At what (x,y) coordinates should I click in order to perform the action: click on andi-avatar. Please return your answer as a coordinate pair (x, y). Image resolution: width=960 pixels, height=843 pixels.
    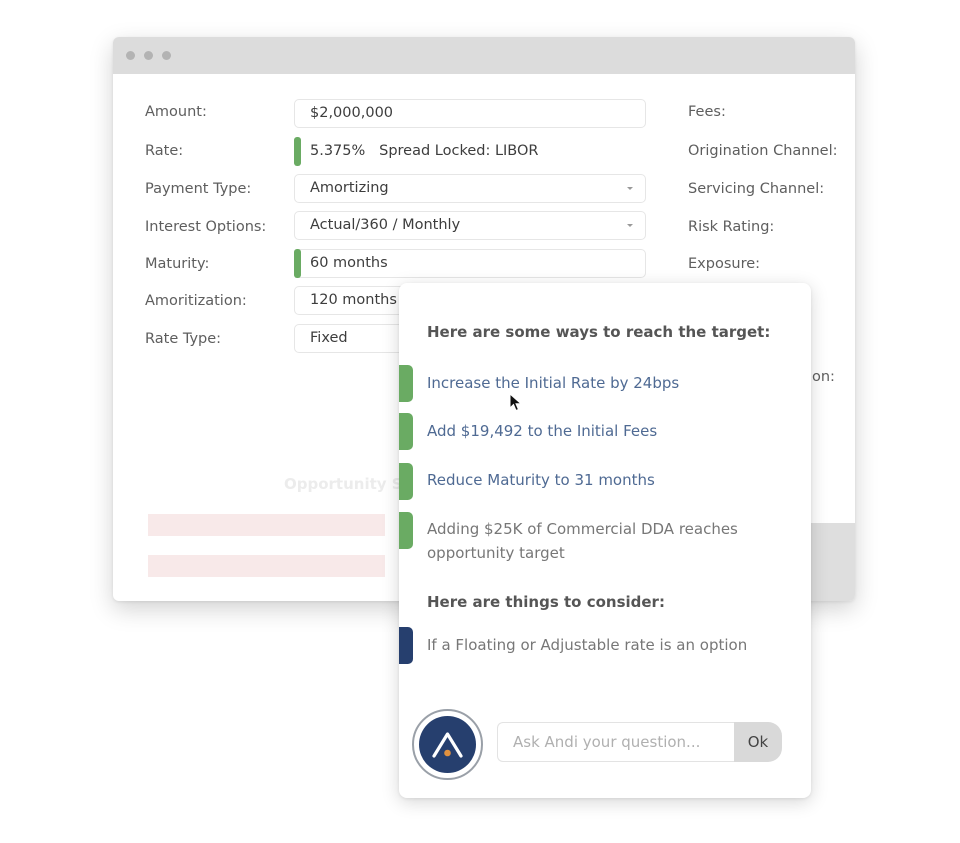
    Looking at the image, I should click on (447, 744).